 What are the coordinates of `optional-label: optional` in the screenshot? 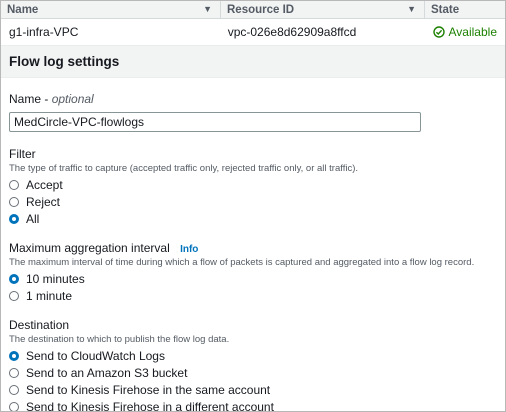 It's located at (72, 99).